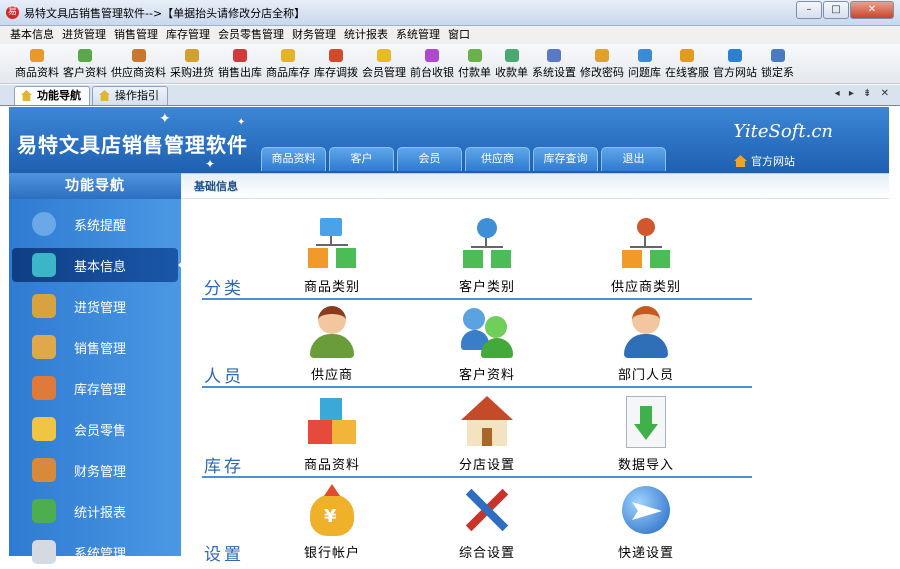 This screenshot has height=569, width=900. Describe the element at coordinates (740, 161) in the screenshot. I see `home-icon` at that location.